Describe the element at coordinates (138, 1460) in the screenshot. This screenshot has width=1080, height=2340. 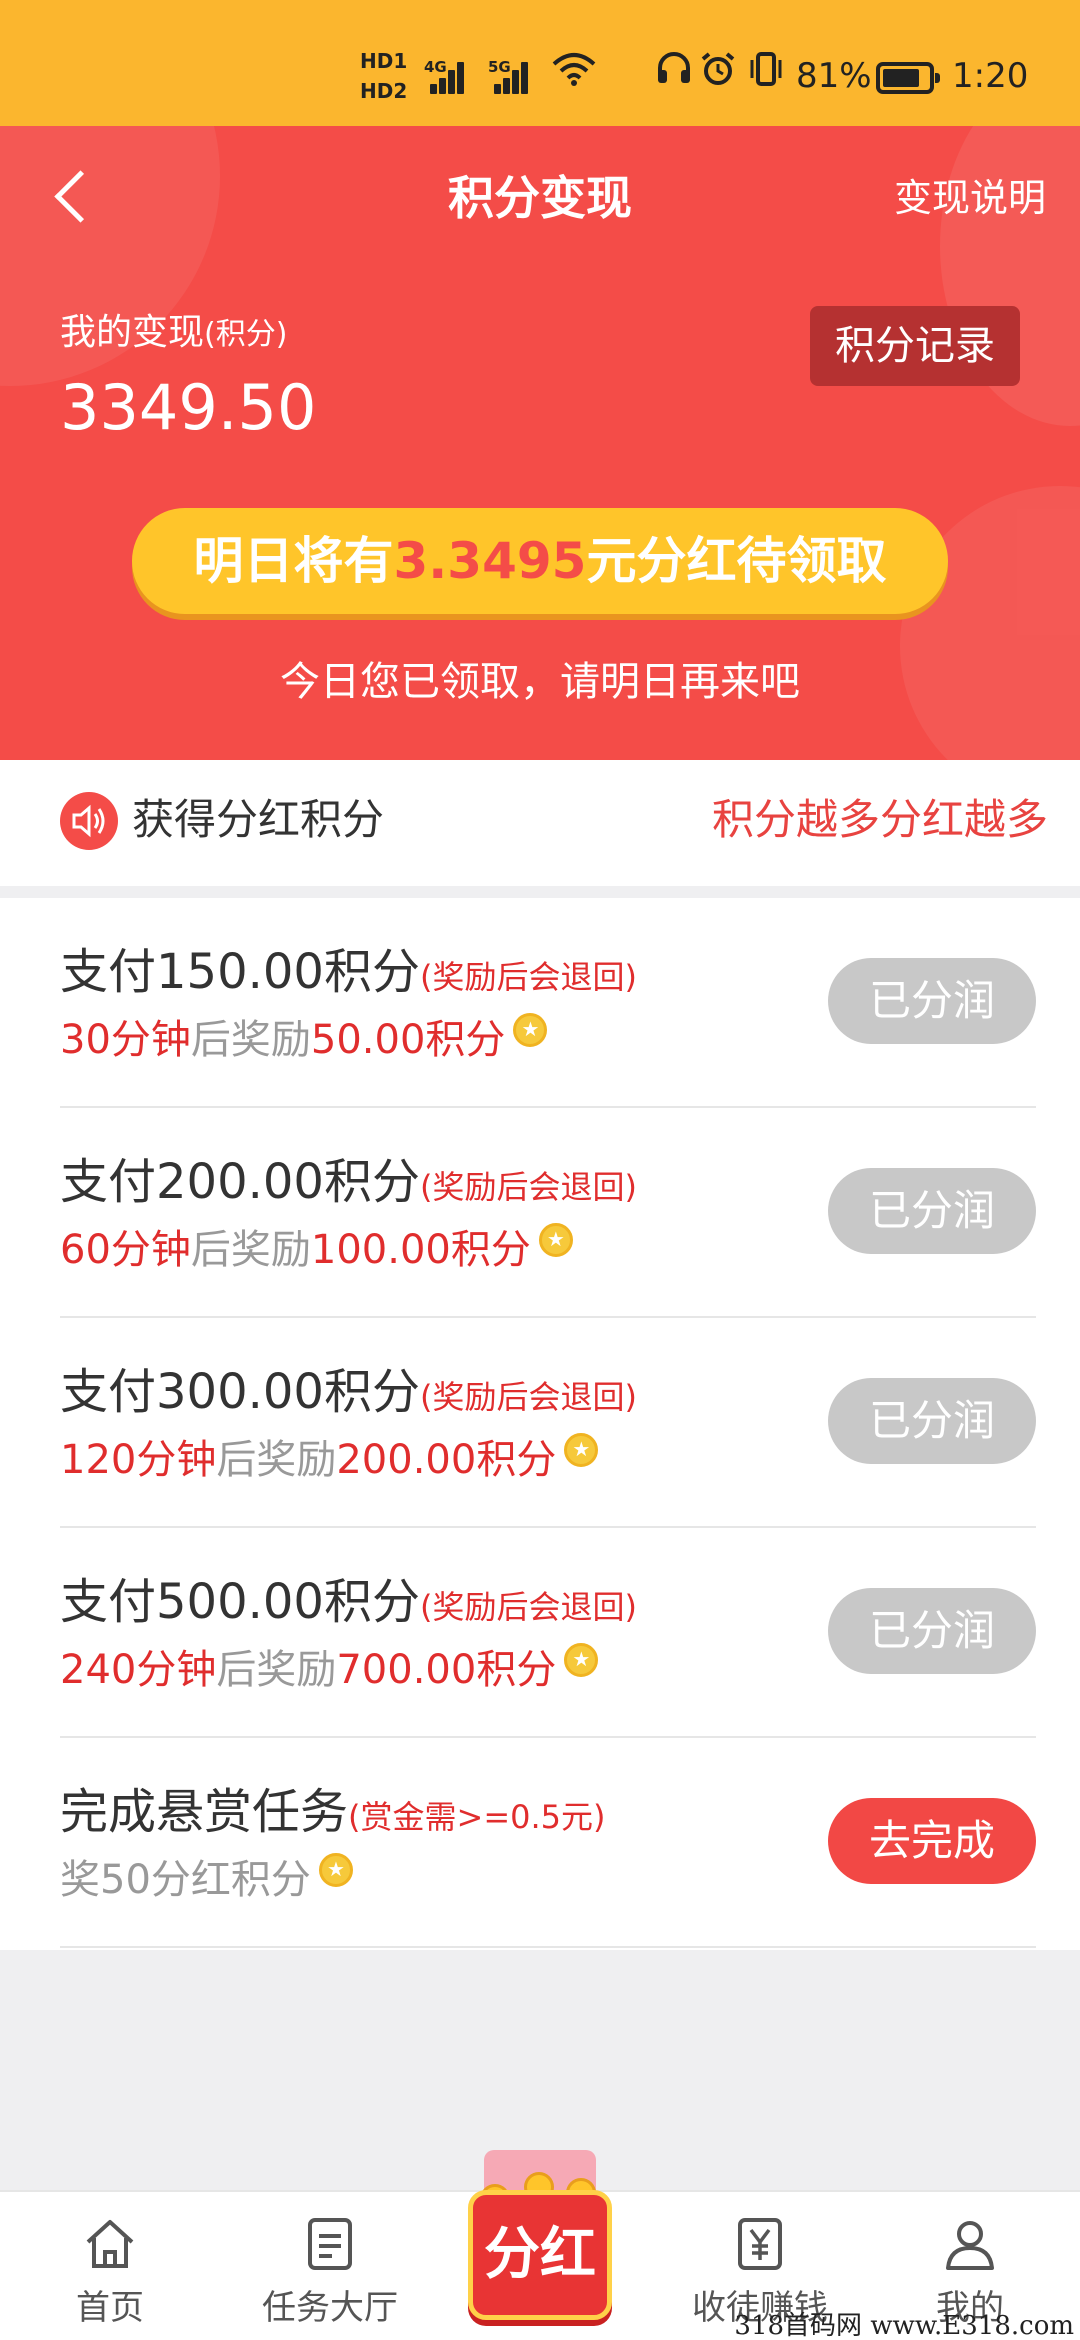
I see `task-time: 120分钟` at that location.